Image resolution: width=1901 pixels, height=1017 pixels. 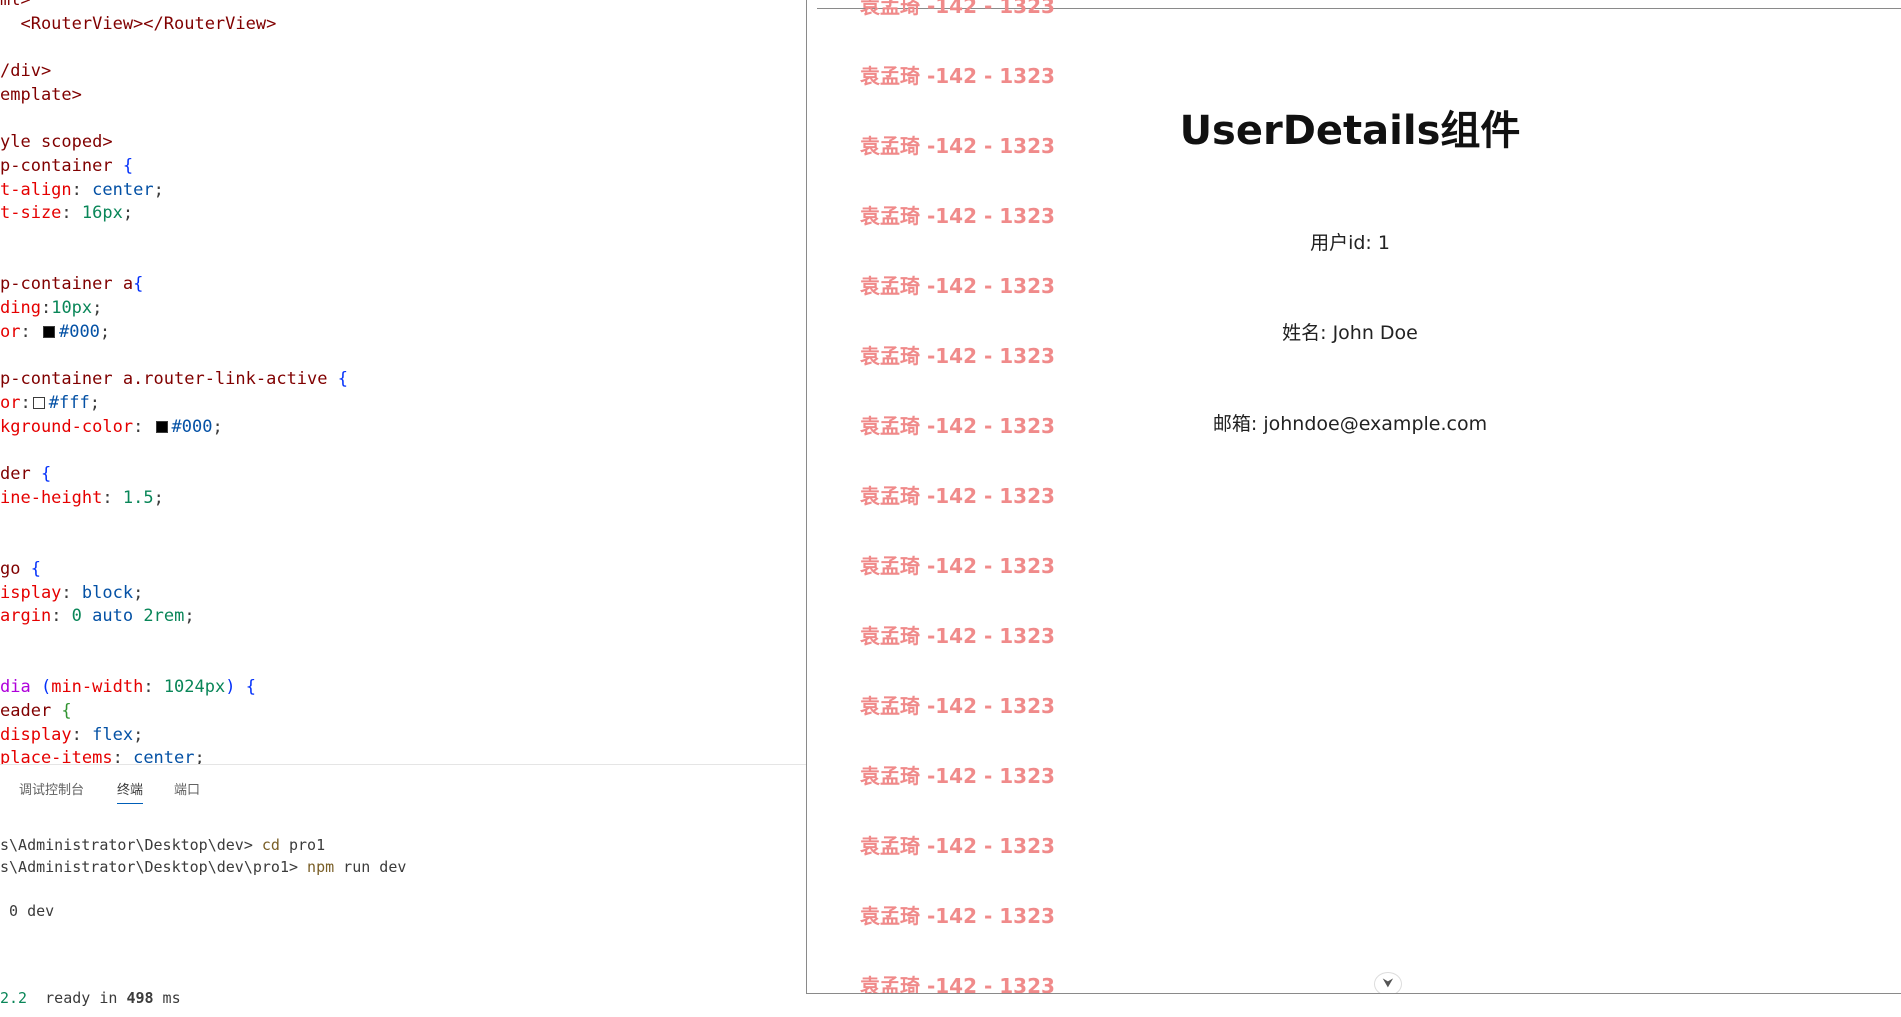 I want to click on code-token: dia, so click(x=15, y=687).